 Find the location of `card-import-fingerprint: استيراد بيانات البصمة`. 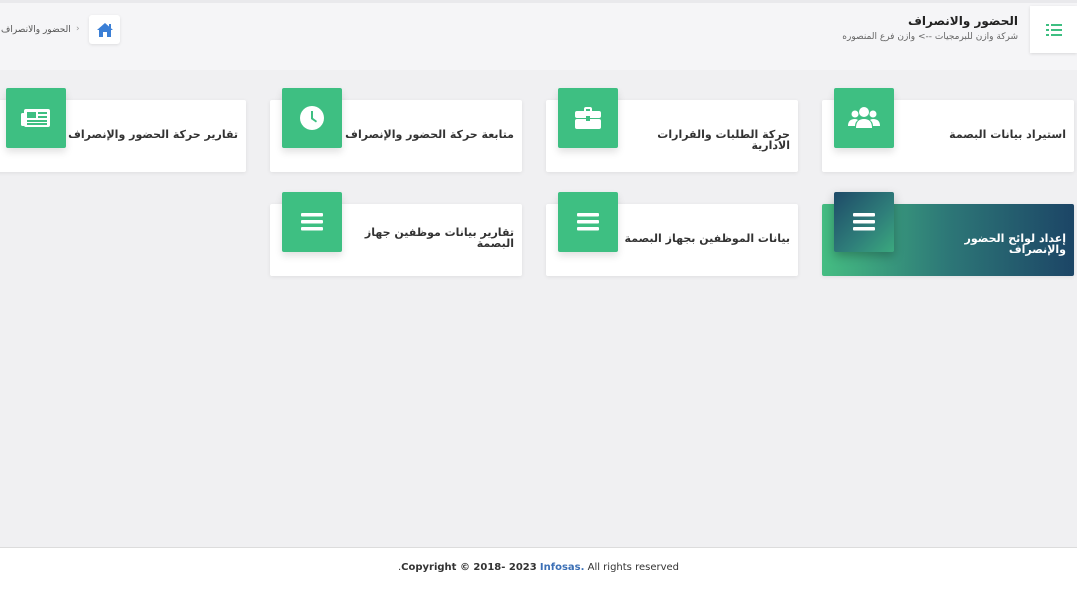

card-import-fingerprint: استيراد بيانات البصمة is located at coordinates (948, 130).